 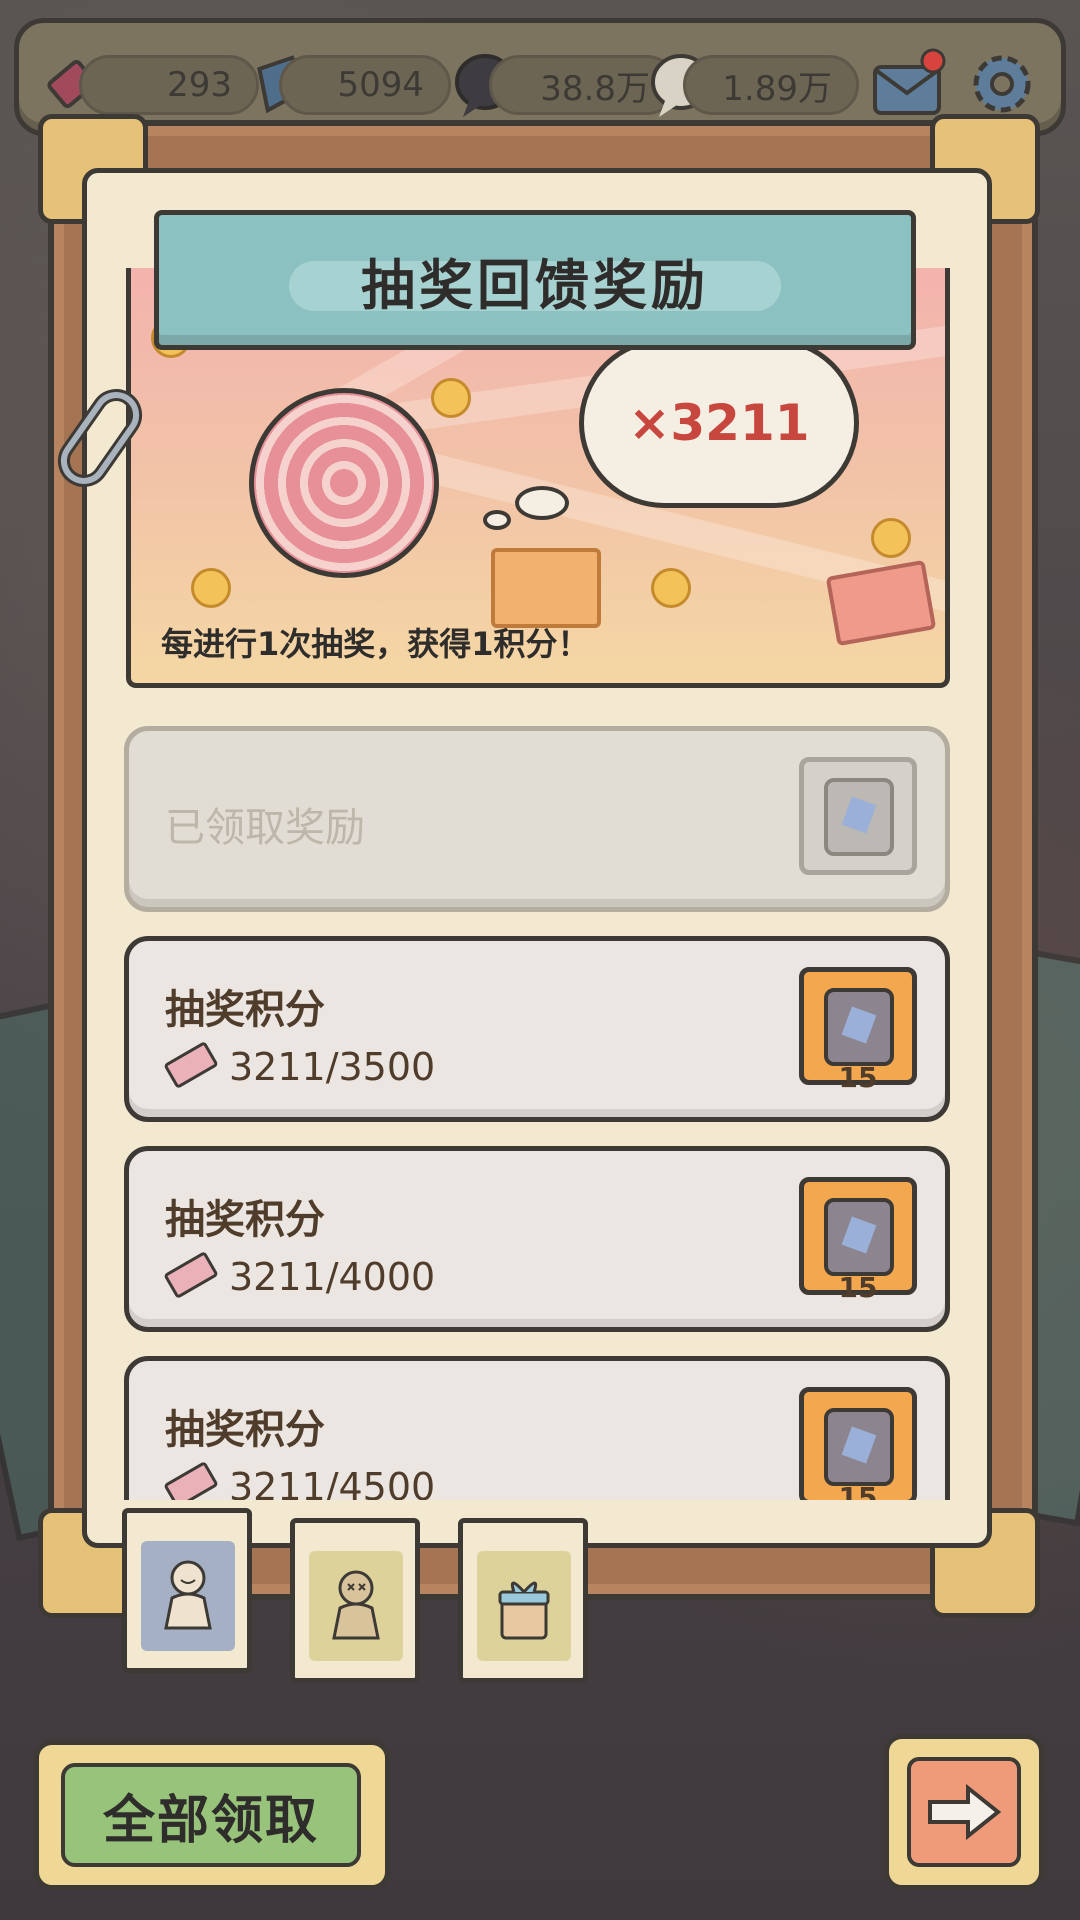 I want to click on claim-all-button-face: 全部领取, so click(x=211, y=1815).